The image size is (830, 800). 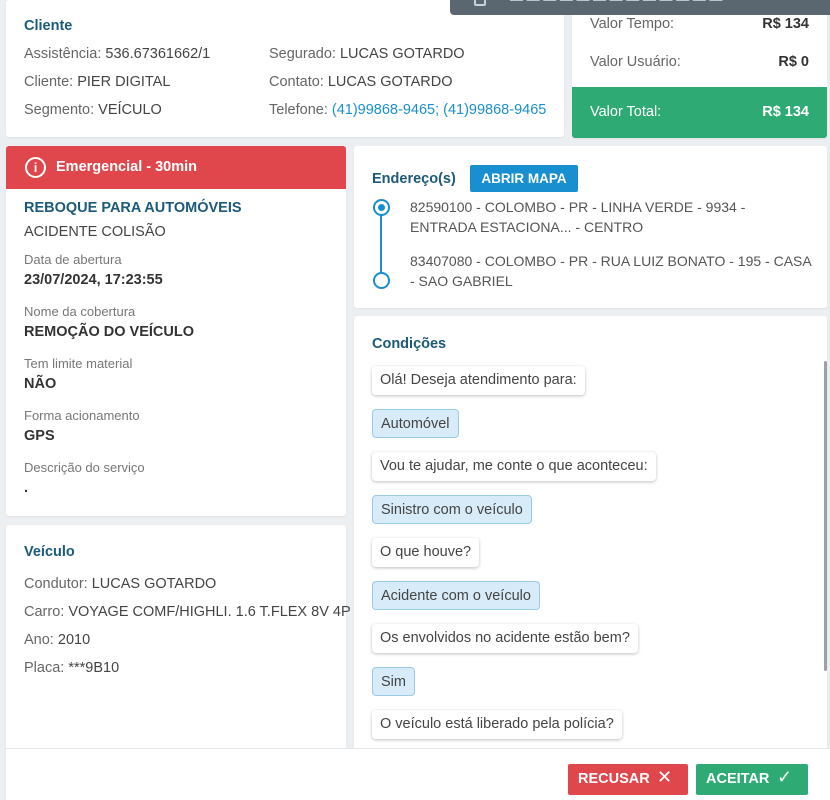 What do you see at coordinates (44, 612) in the screenshot?
I see `carro-label: Carro:` at bounding box center [44, 612].